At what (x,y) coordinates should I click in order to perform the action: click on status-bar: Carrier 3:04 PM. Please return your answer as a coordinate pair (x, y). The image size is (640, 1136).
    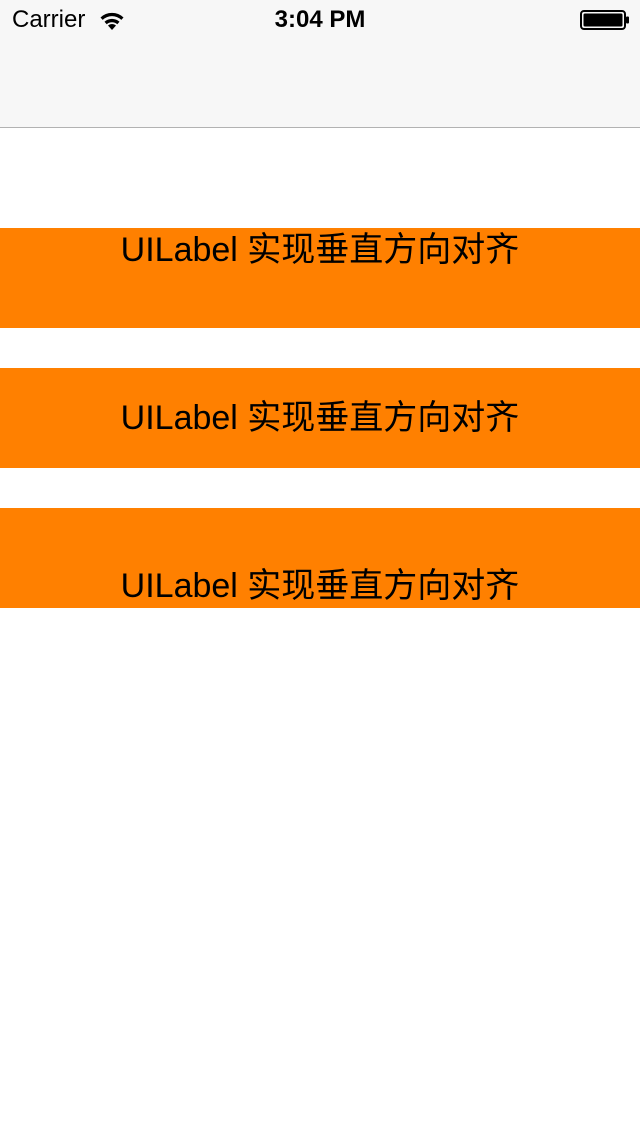
    Looking at the image, I should click on (320, 20).